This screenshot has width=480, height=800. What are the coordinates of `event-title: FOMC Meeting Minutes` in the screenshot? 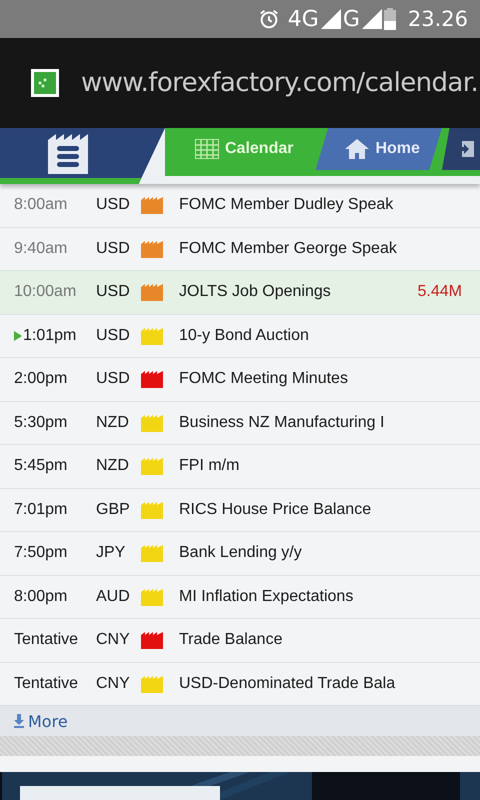 It's located at (264, 379).